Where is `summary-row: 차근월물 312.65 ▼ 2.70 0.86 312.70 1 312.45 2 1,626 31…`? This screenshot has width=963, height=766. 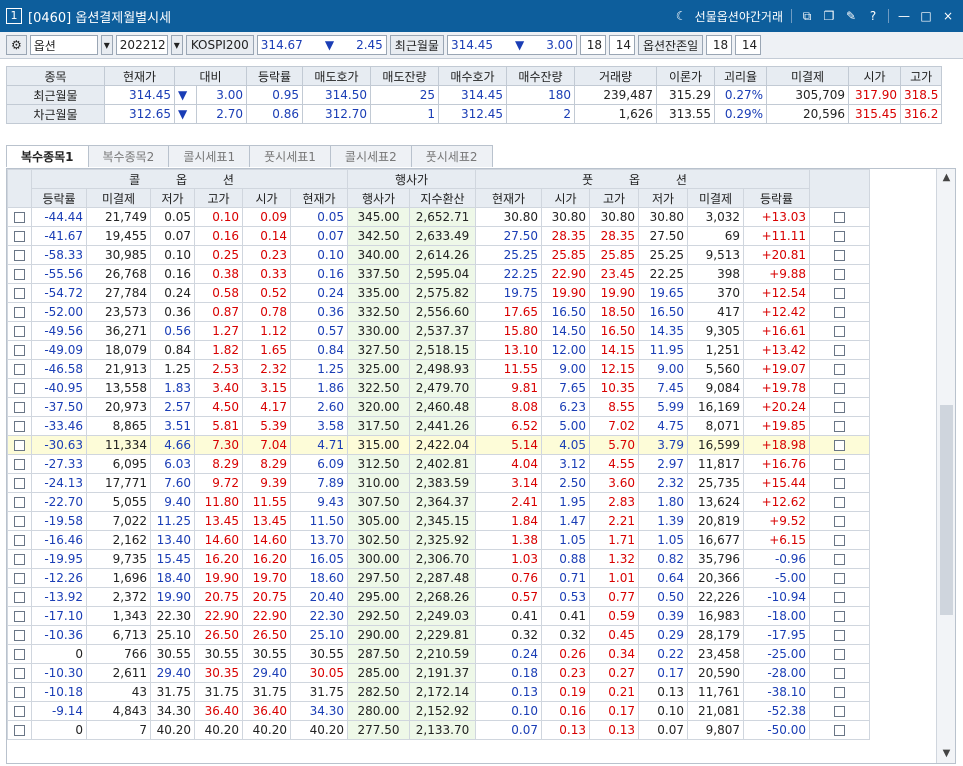
summary-row: 차근월물 312.65 ▼ 2.70 0.86 312.70 1 312.45 2 1,626 31… is located at coordinates (474, 114).